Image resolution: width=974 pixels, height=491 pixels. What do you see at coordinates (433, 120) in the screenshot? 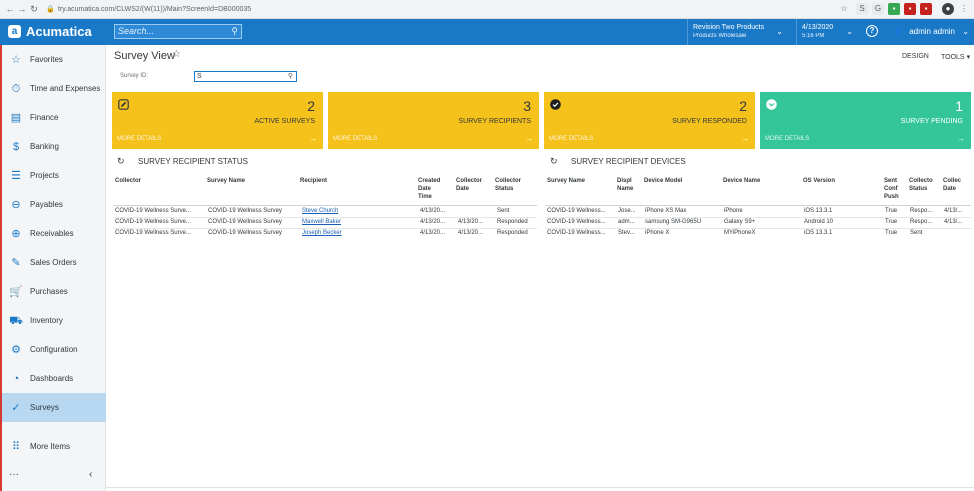
I see `tile-survey-recipients: 3 SURVEY RECIPIENTS MORE DETAILS →` at bounding box center [433, 120].